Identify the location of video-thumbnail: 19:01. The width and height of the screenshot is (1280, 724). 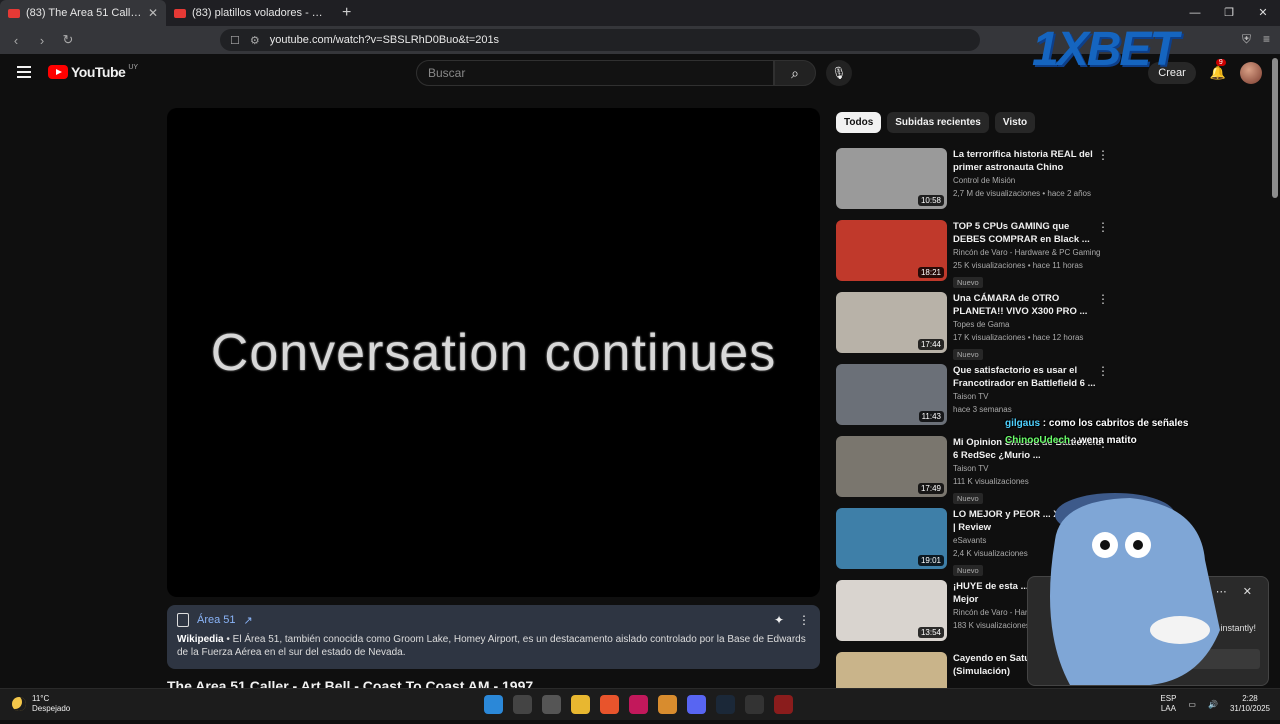
(891, 538).